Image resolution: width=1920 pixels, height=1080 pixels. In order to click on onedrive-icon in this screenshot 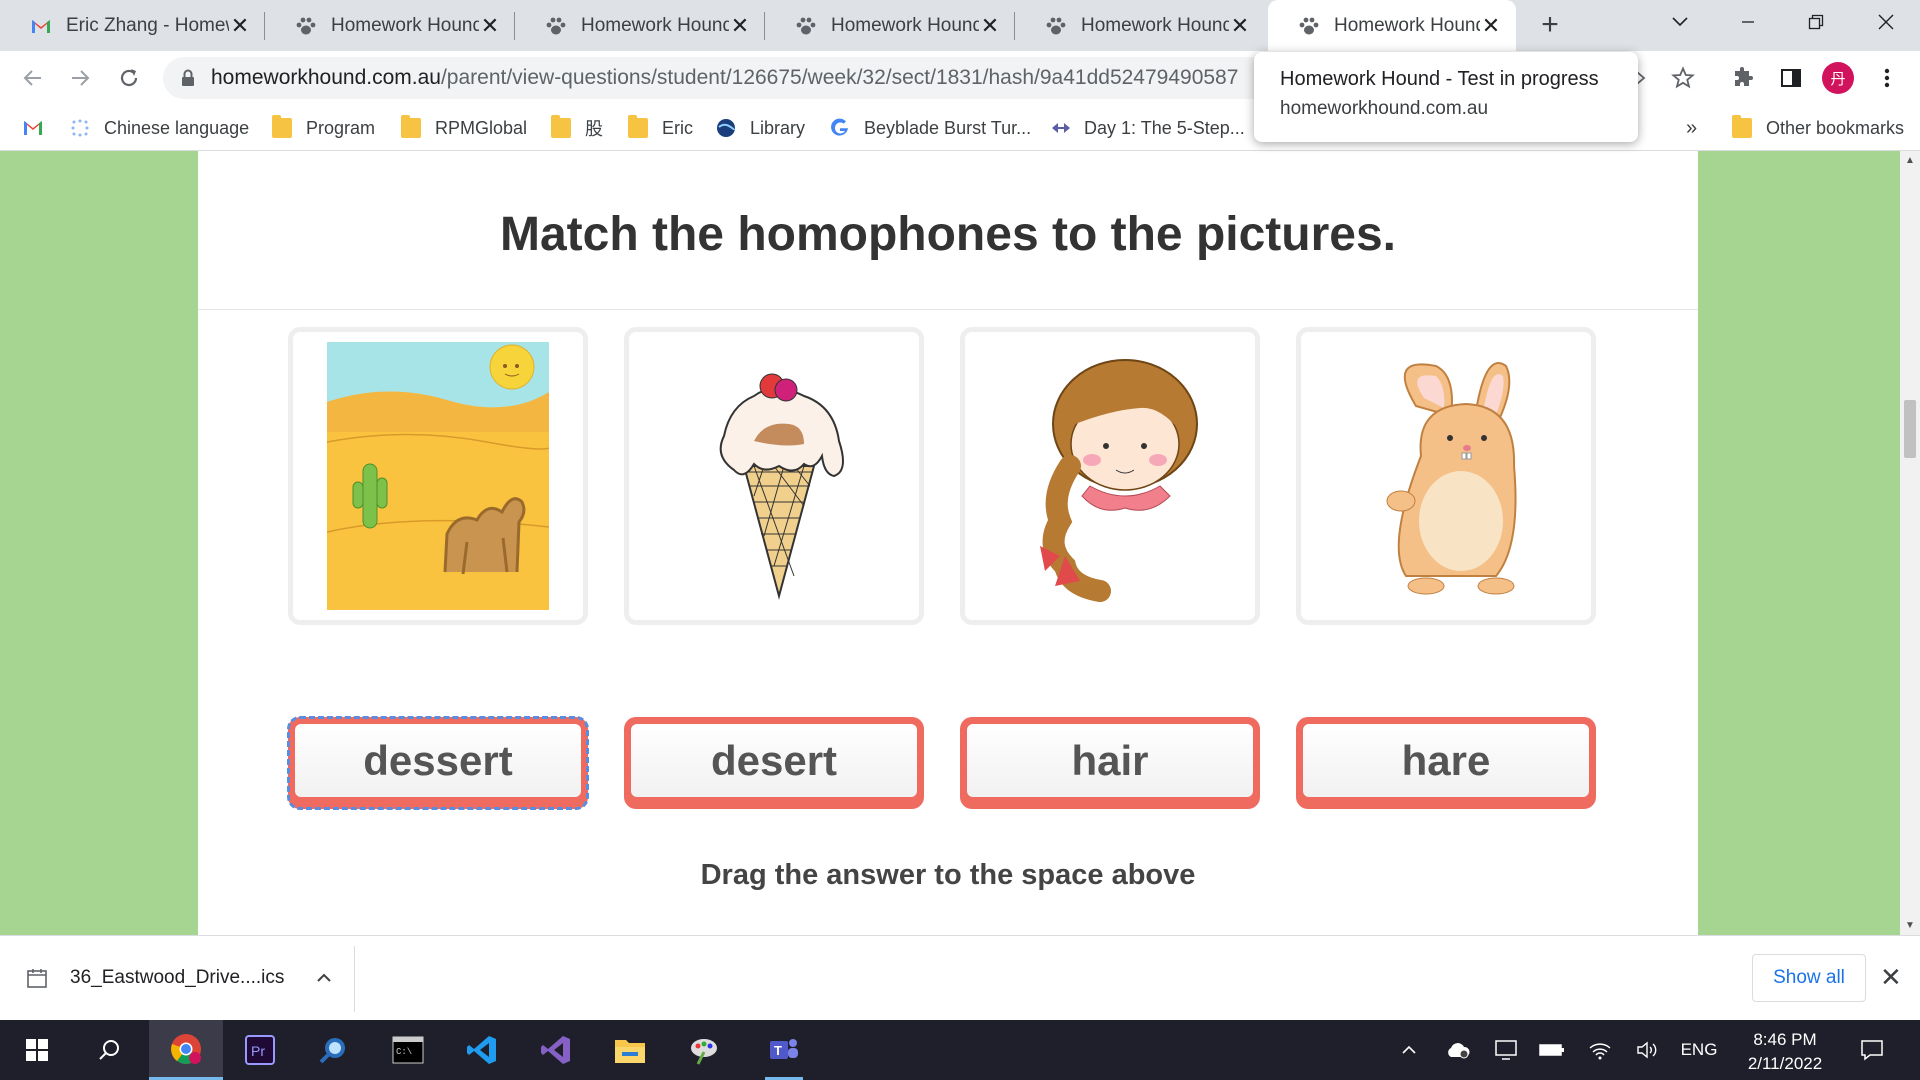, I will do `click(1458, 1050)`.